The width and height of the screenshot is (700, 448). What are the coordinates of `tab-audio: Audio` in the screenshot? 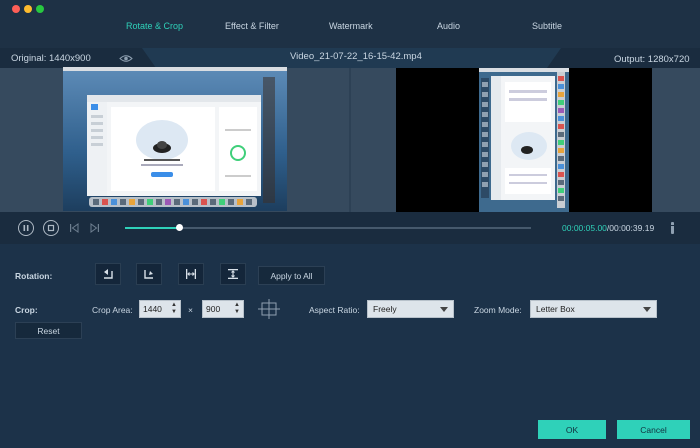 It's located at (448, 26).